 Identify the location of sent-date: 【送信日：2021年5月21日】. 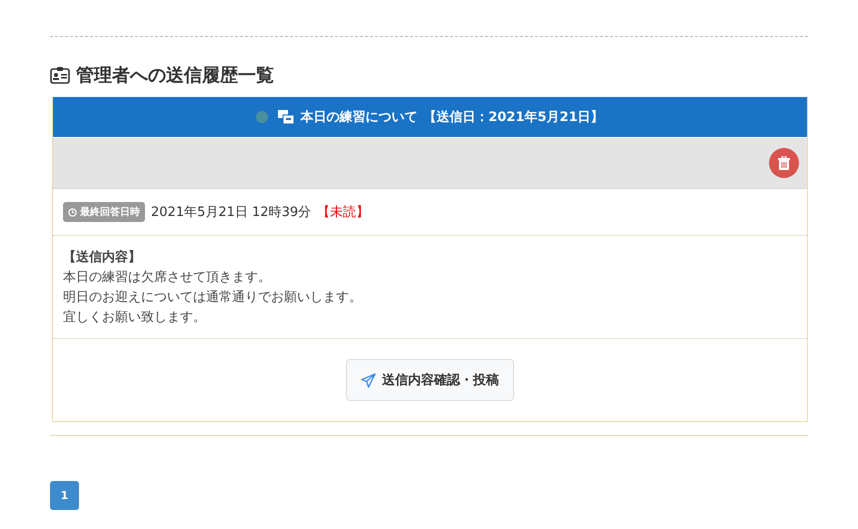
(513, 117).